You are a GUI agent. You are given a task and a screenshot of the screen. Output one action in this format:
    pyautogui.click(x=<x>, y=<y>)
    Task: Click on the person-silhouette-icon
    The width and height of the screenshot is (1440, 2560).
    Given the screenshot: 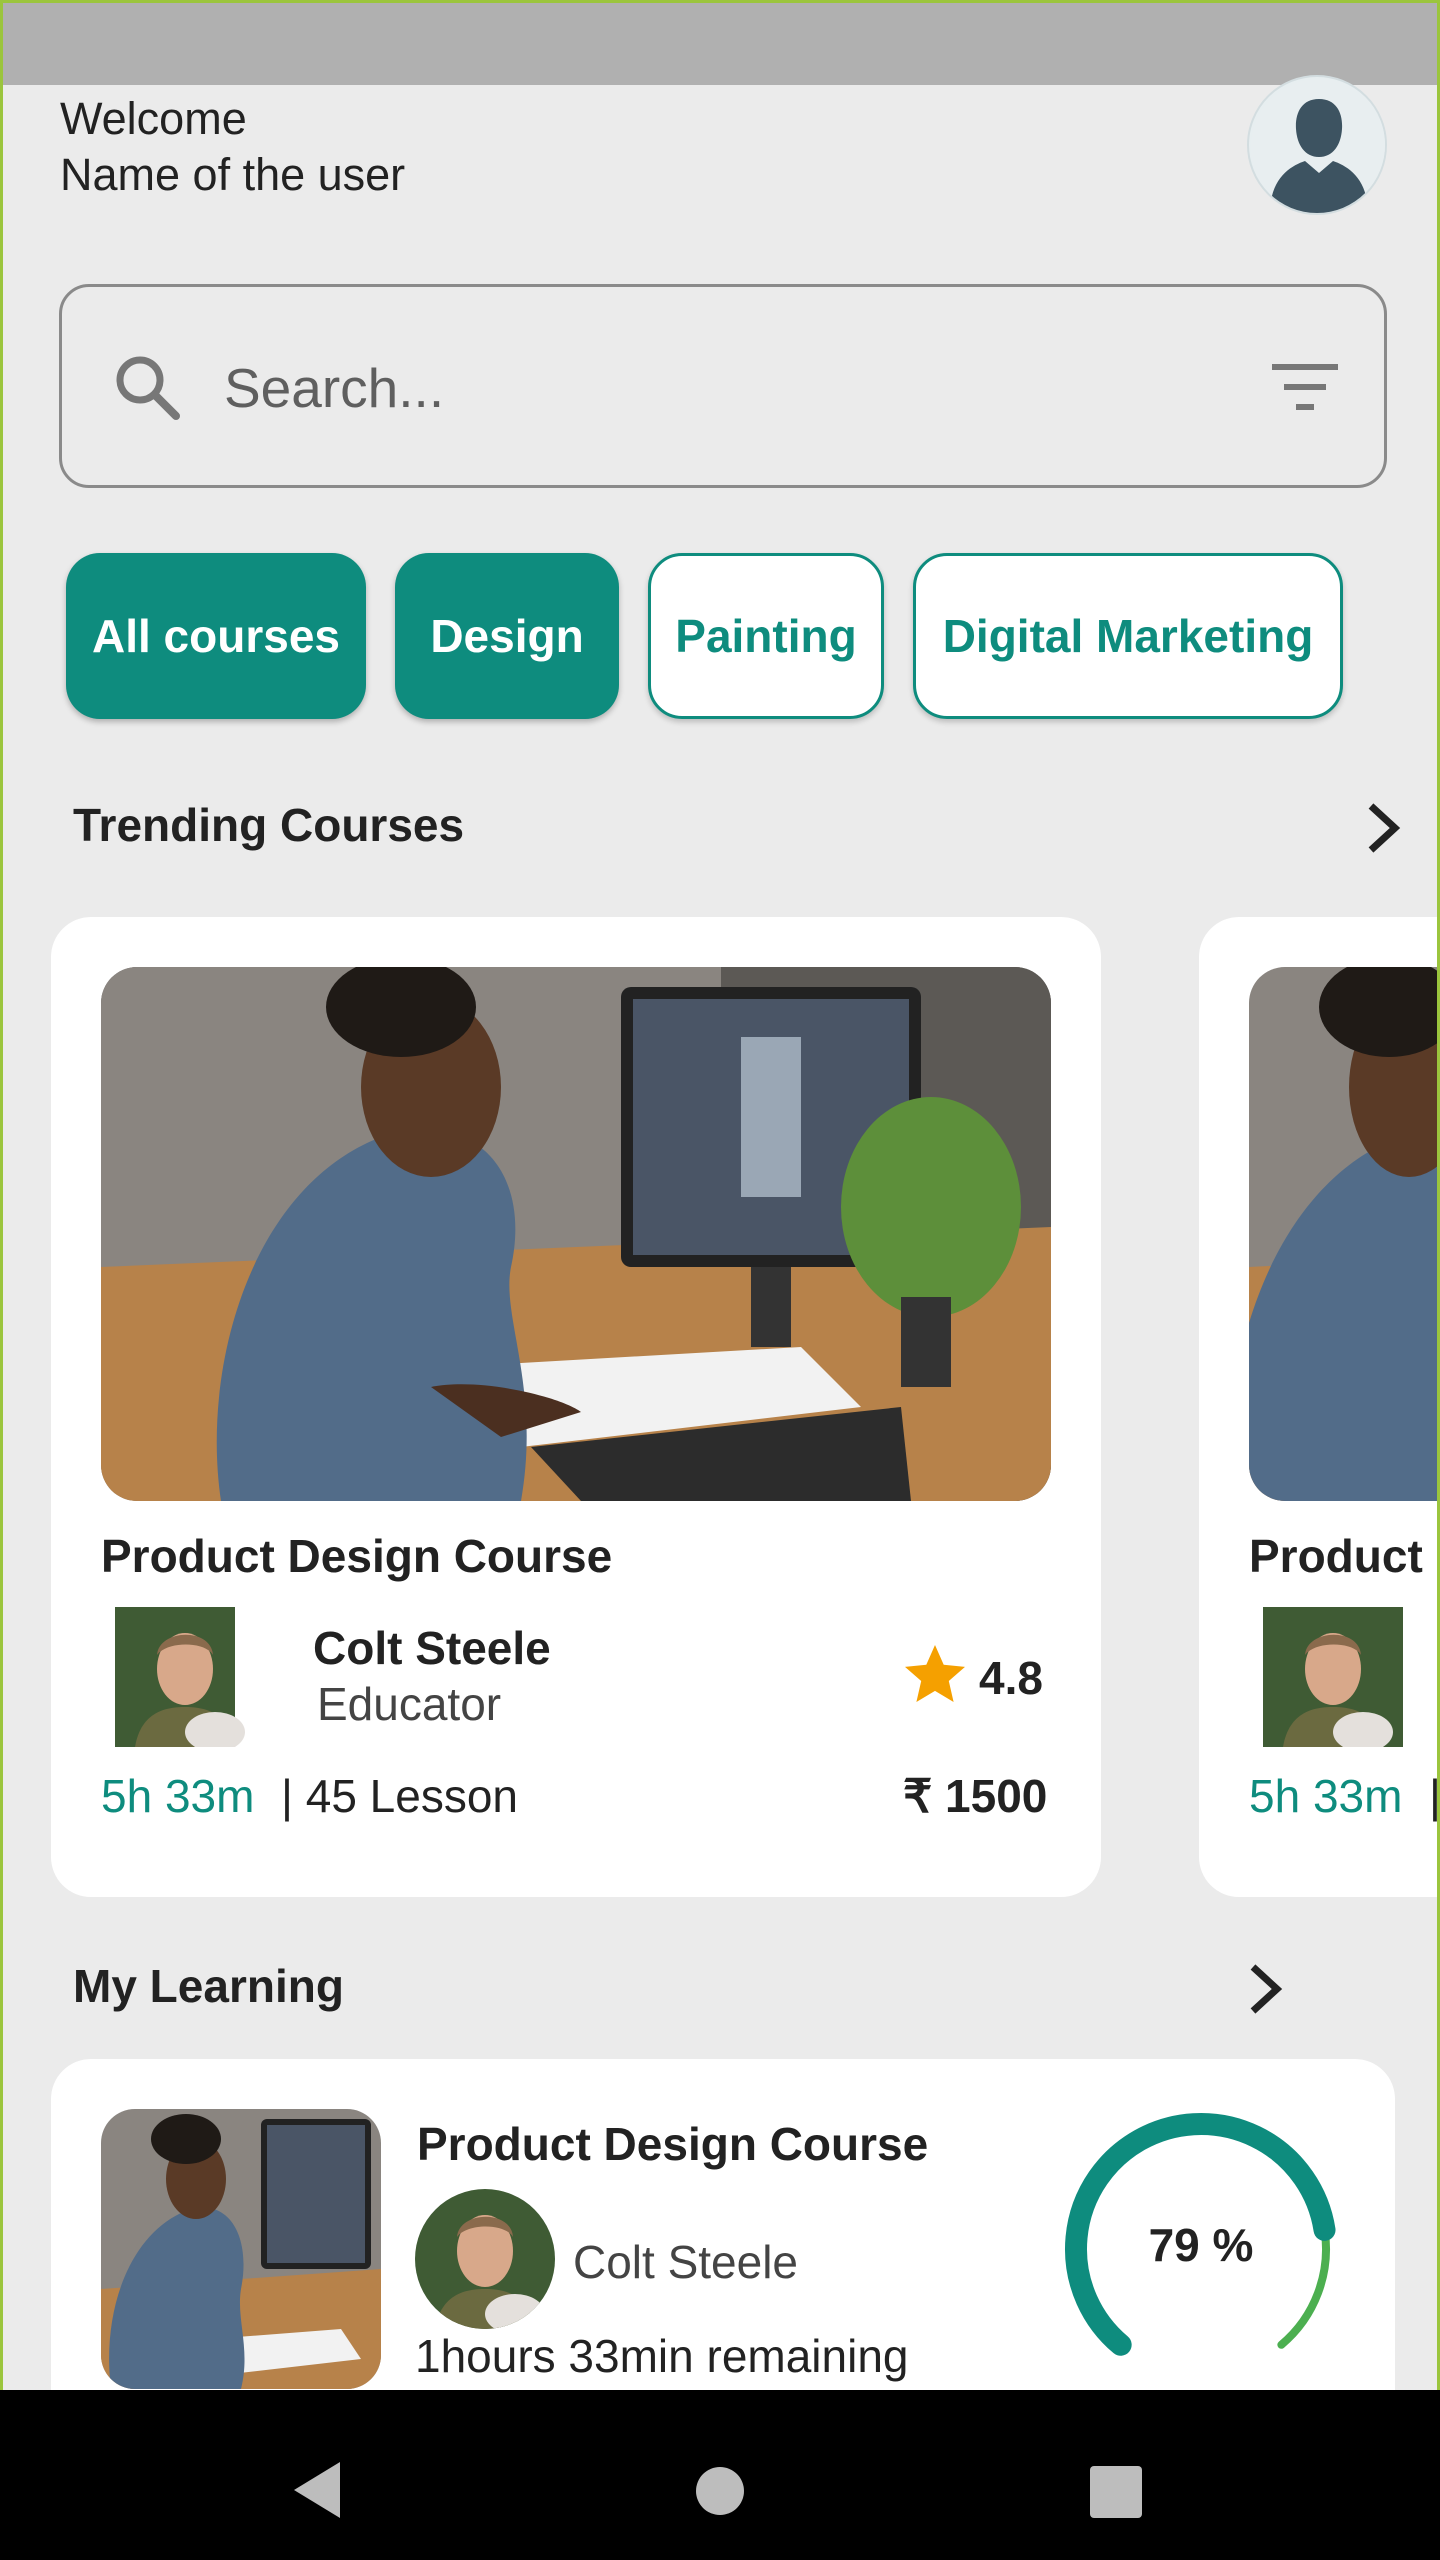 What is the action you would take?
    pyautogui.click(x=1318, y=146)
    